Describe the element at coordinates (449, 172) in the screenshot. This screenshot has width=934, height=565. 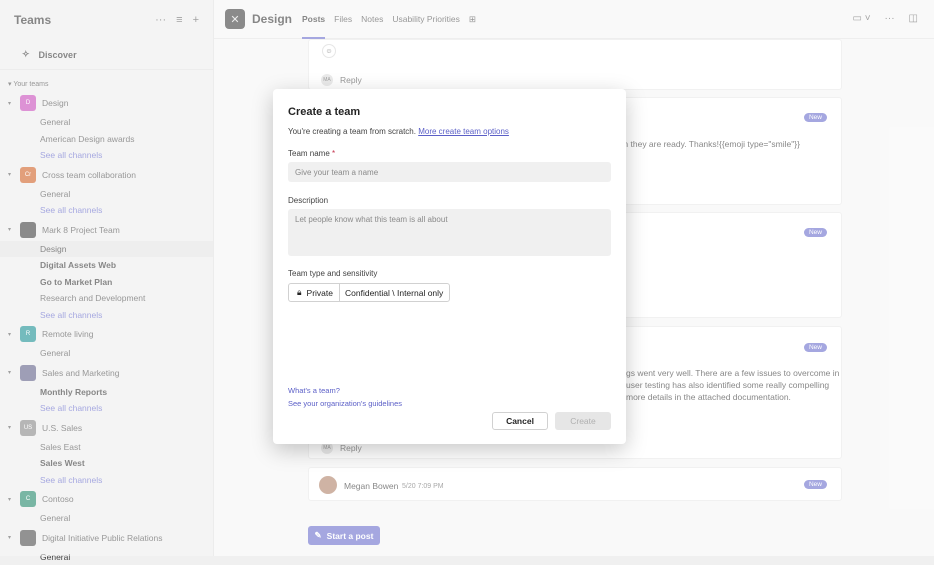
I see `team-name-input` at that location.